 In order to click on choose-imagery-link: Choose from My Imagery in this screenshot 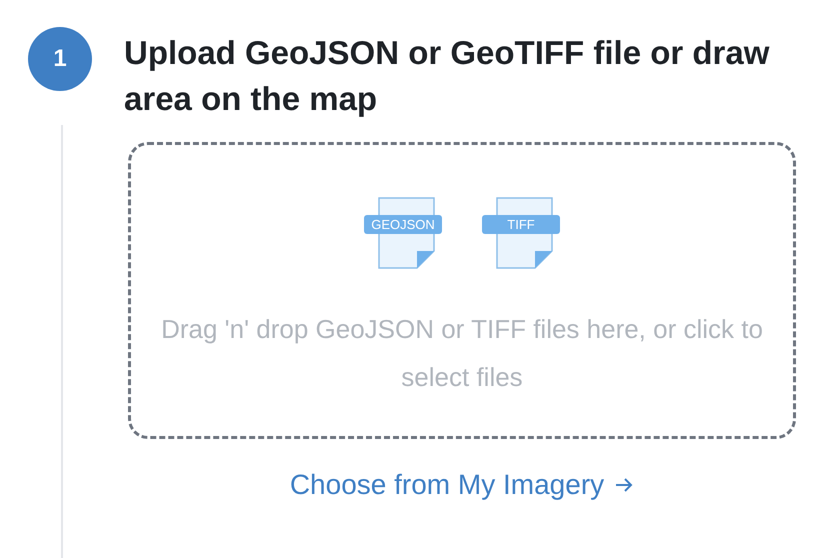, I will do `click(462, 485)`.